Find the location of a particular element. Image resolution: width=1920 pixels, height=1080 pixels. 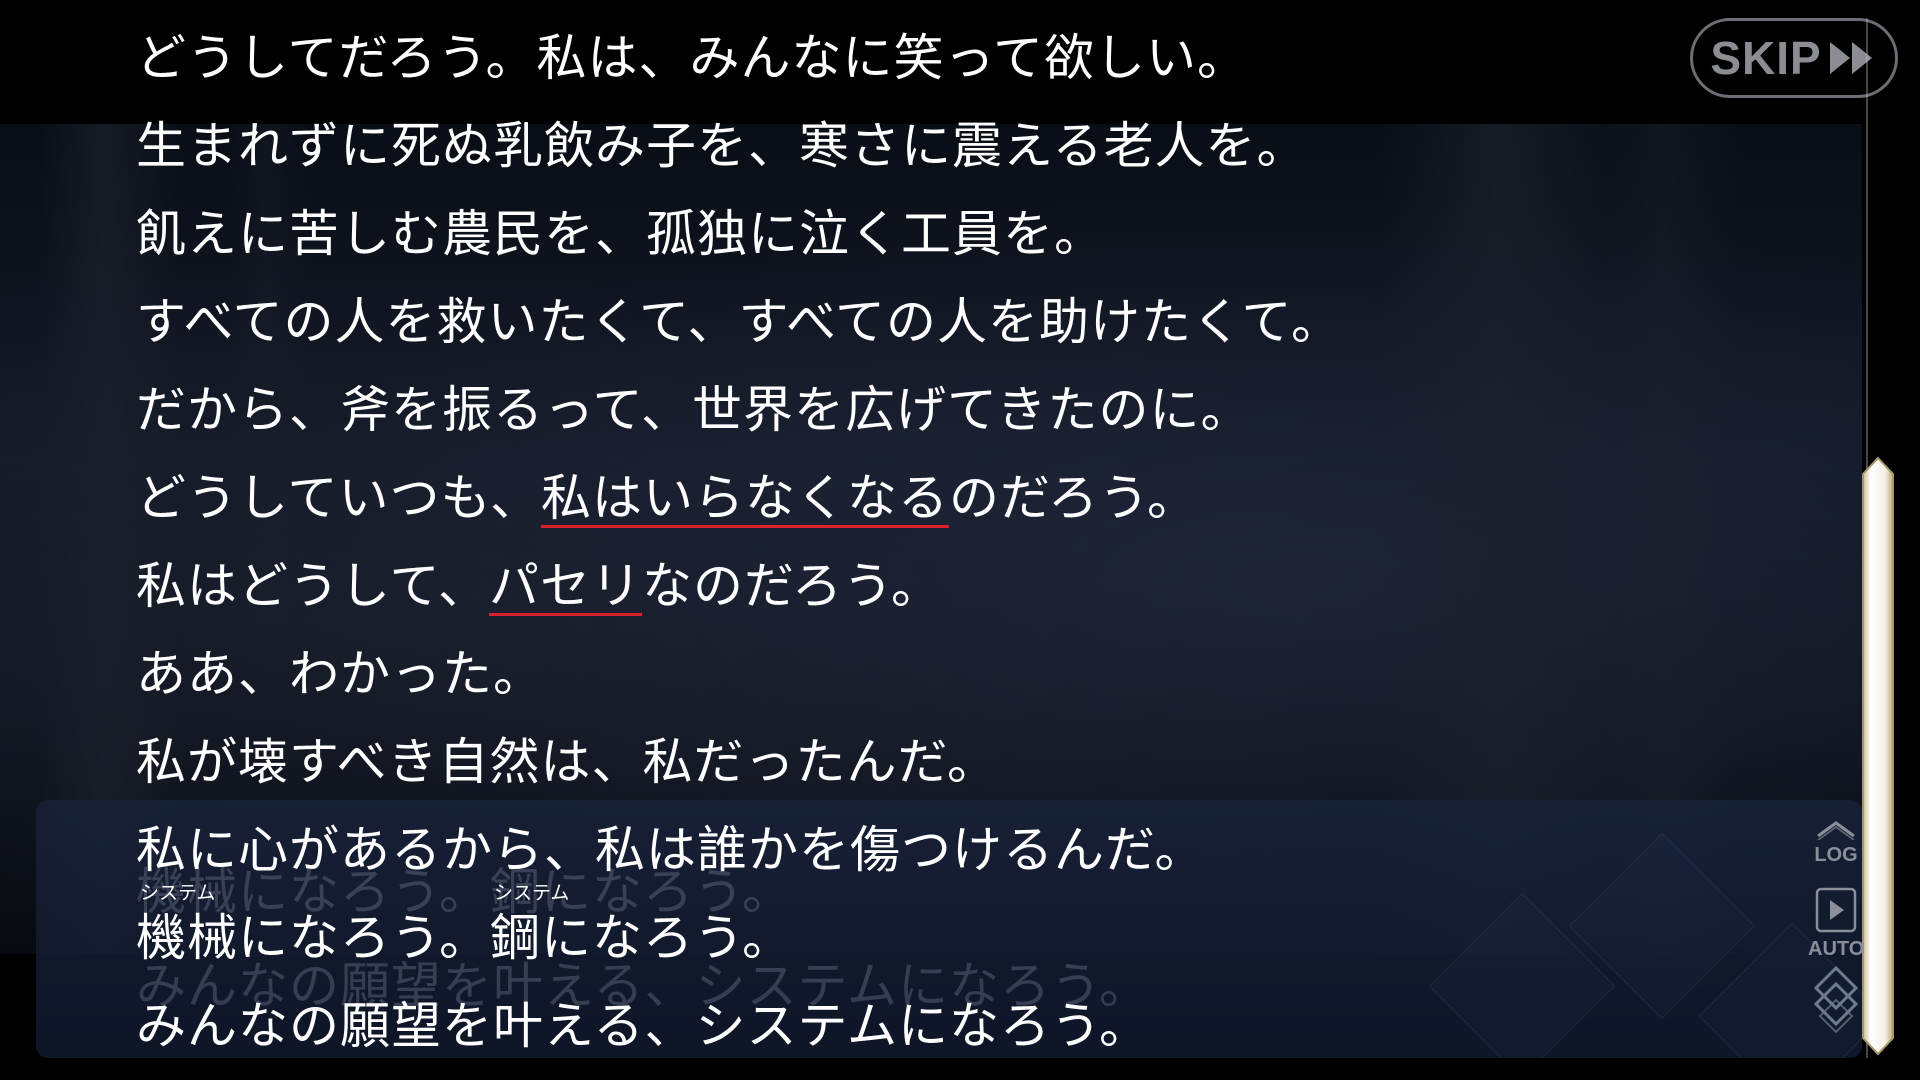

story-line: だから、斧を振るって、世界を広げてきたのに。 is located at coordinates (739, 414).